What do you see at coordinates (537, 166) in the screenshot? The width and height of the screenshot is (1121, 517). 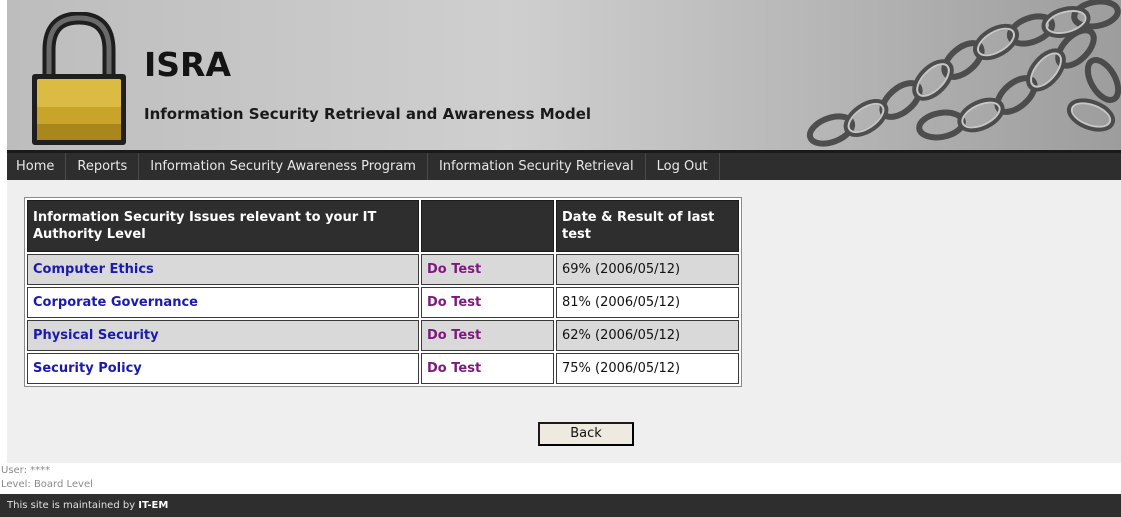 I see `nav-security-retrieval: Information Security Retrieval` at bounding box center [537, 166].